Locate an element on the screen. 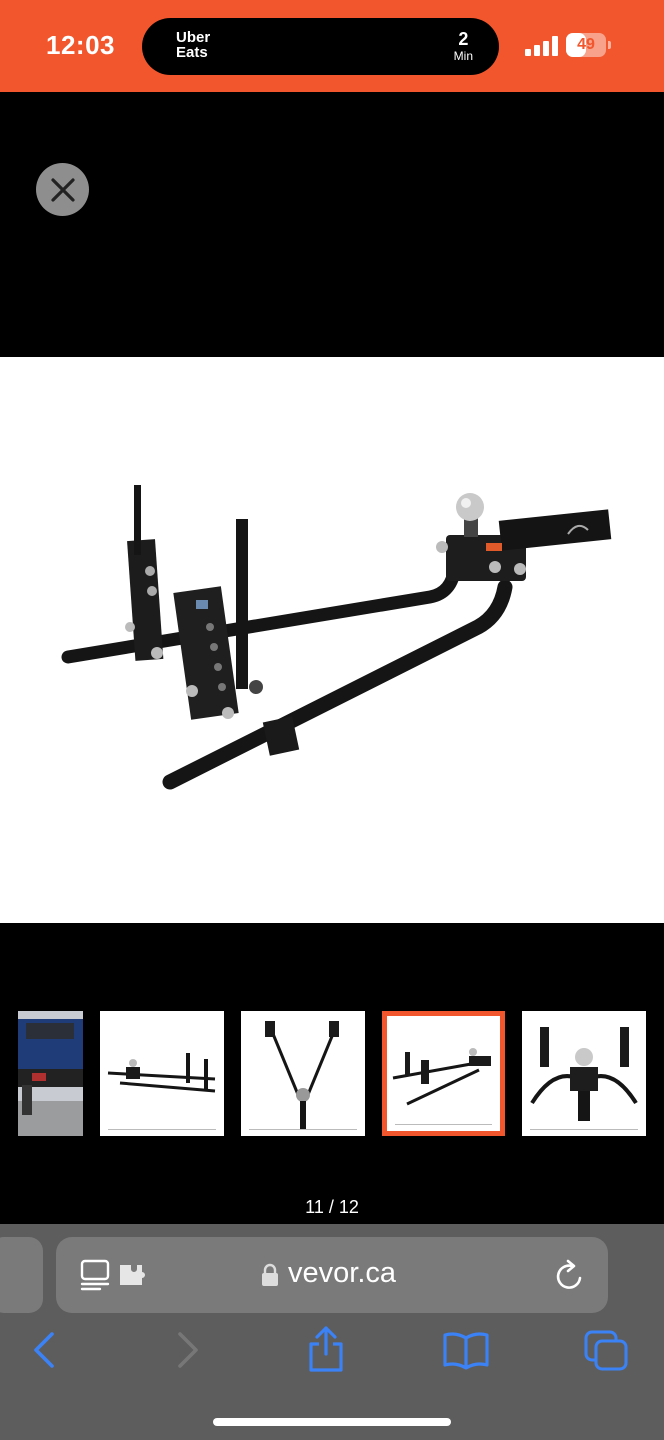 Image resolution: width=664 pixels, height=1440 pixels. image-counter: 11 / 12 is located at coordinates (332, 1207).